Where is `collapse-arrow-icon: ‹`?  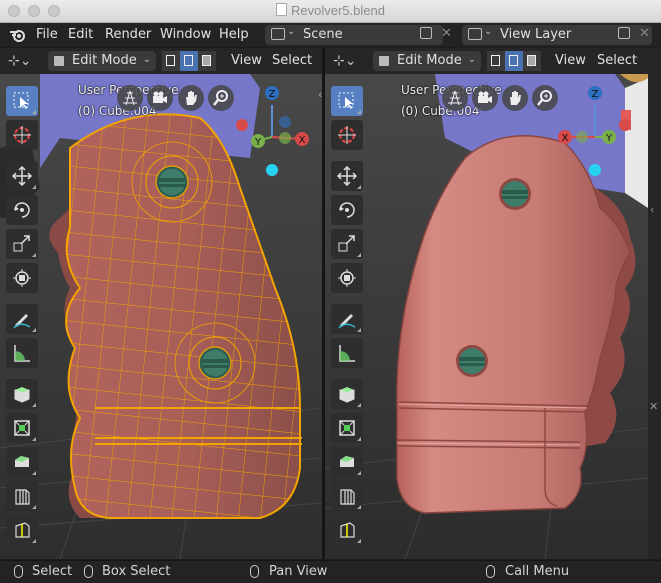 collapse-arrow-icon: ‹ is located at coordinates (652, 209).